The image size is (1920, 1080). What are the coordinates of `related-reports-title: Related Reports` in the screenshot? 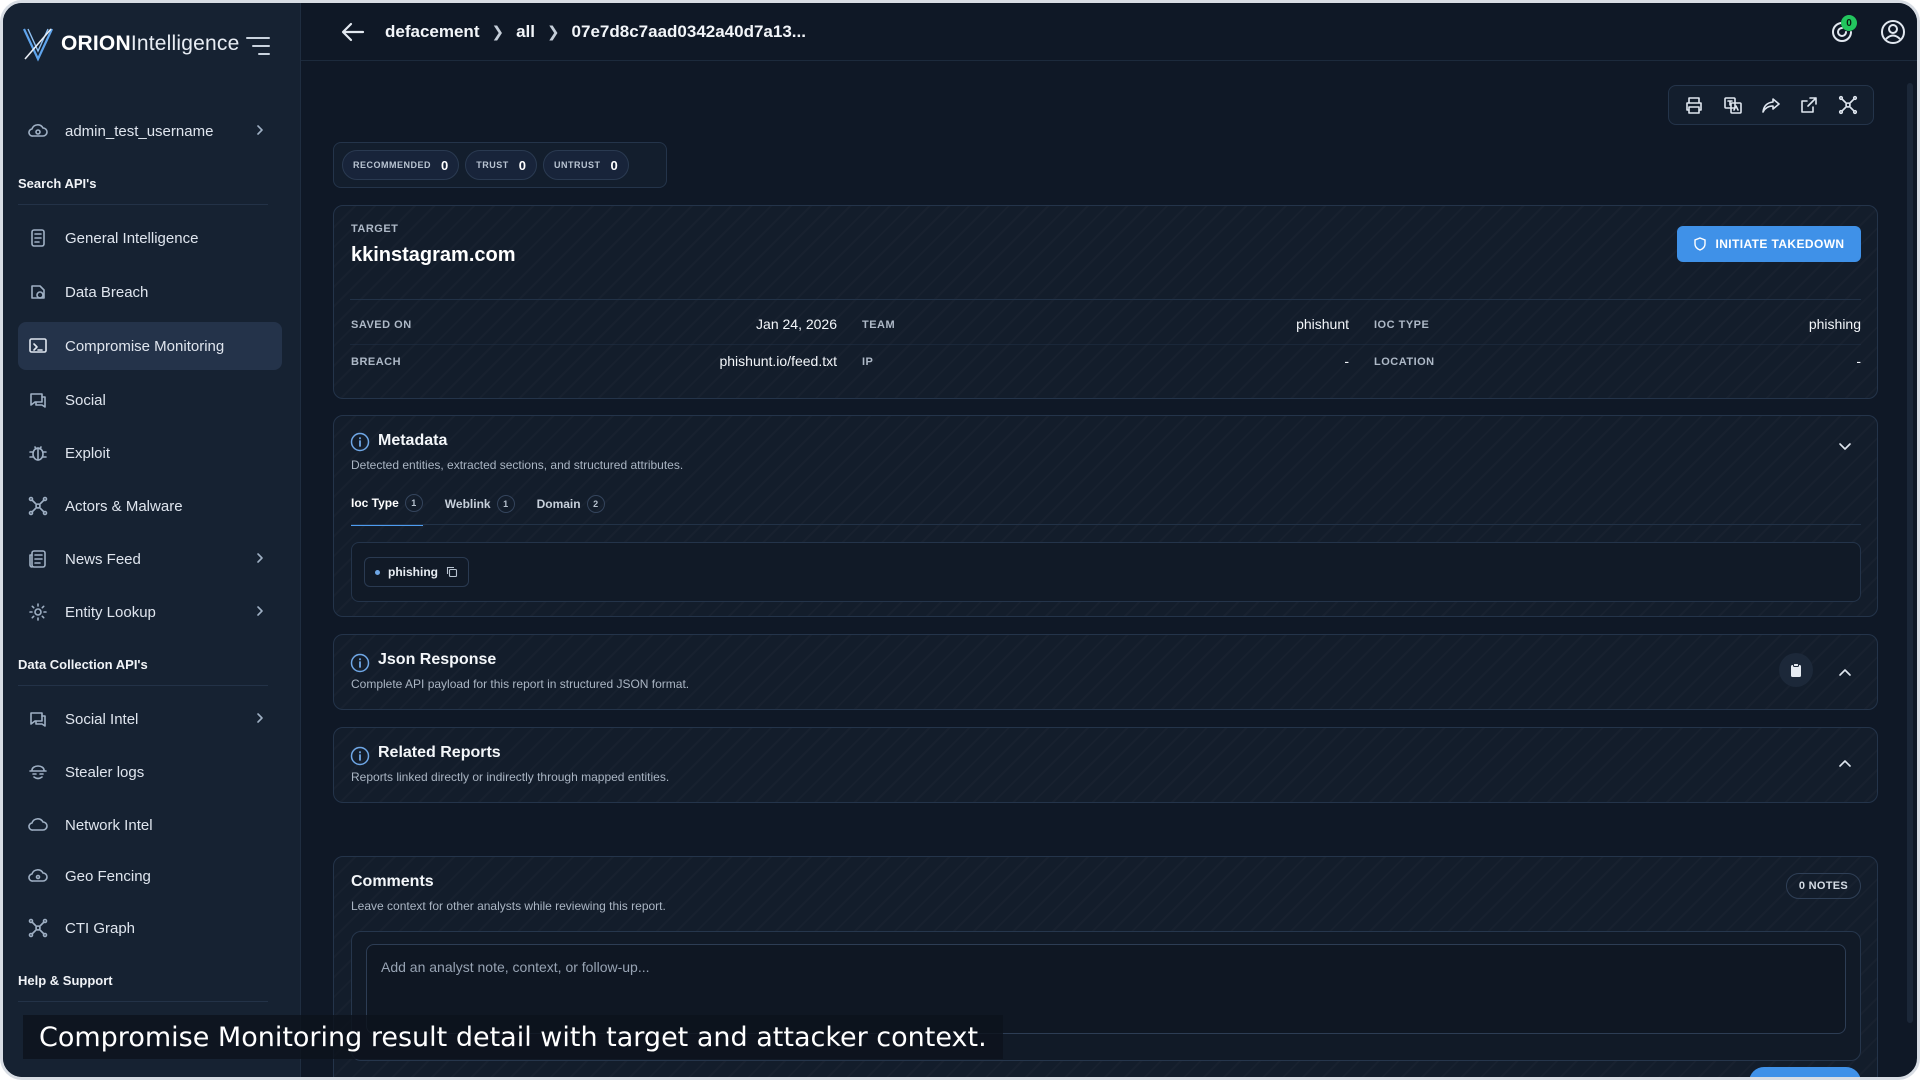 It's located at (439, 752).